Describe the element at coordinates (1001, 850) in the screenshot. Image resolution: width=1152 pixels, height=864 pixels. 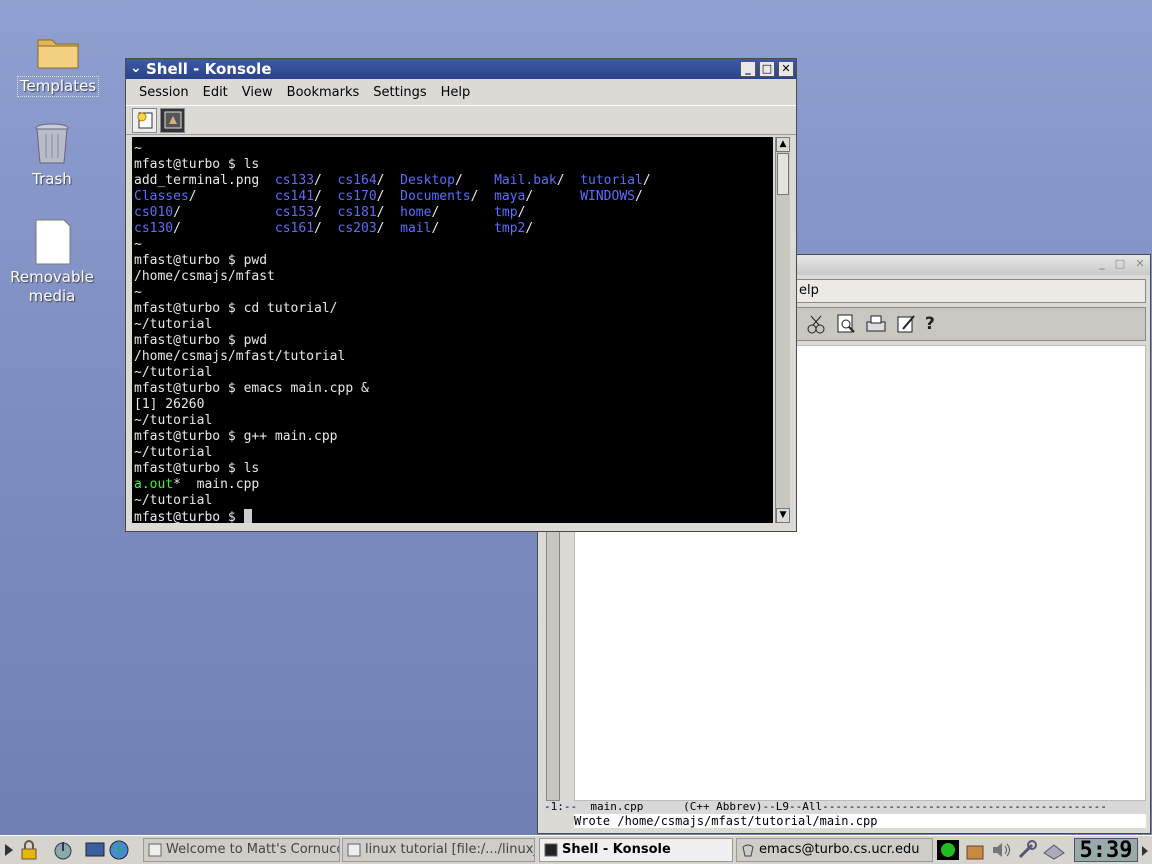
I see `volume-icon` at that location.